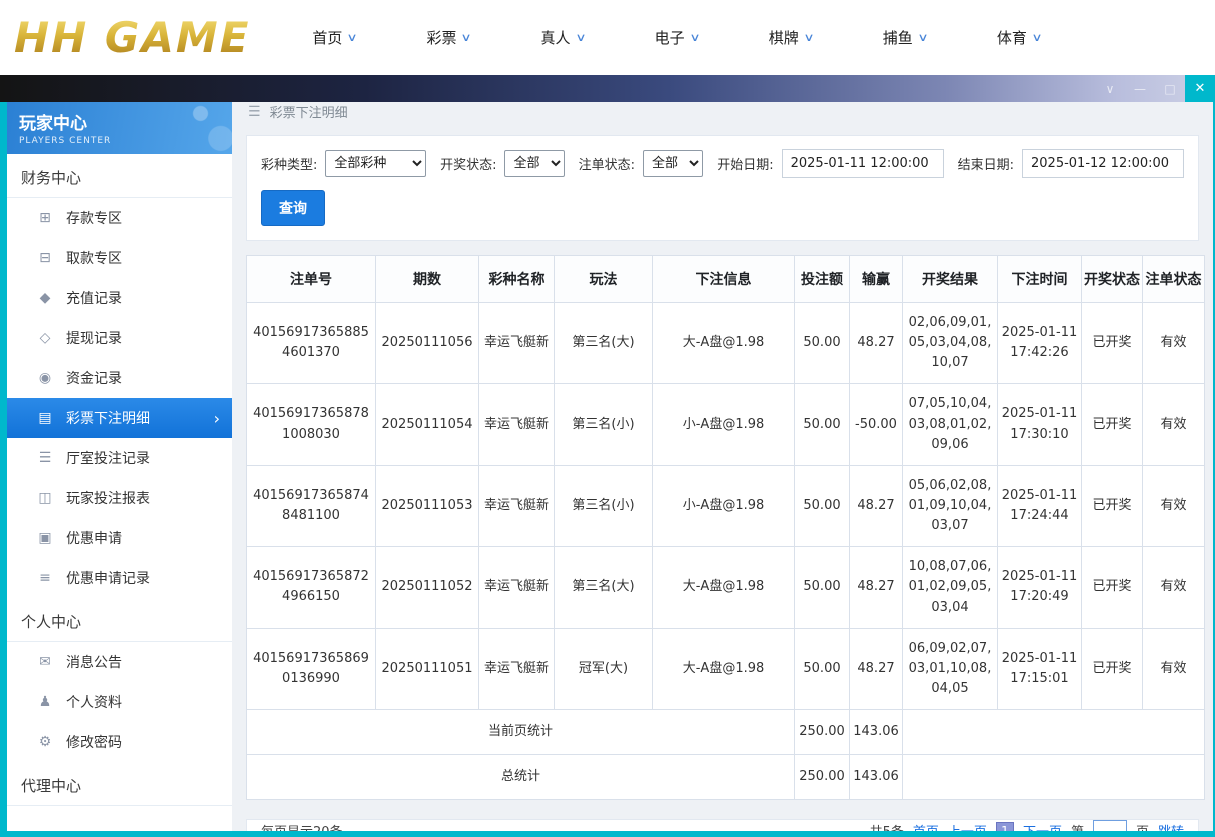  I want to click on total-count-label: 共5条, so click(887, 826).